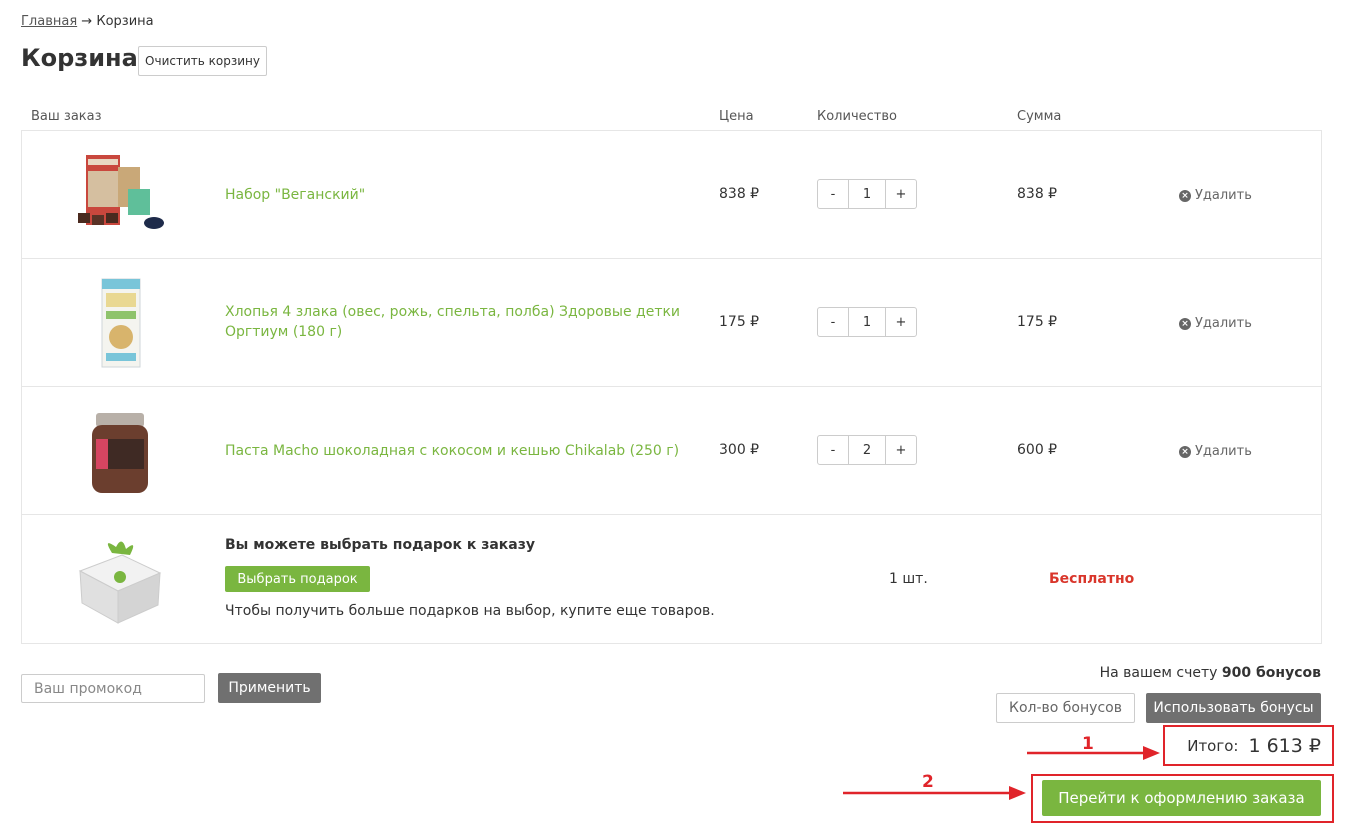 This screenshot has width=1362, height=828. I want to click on arrow-2-head, so click(1017, 793).